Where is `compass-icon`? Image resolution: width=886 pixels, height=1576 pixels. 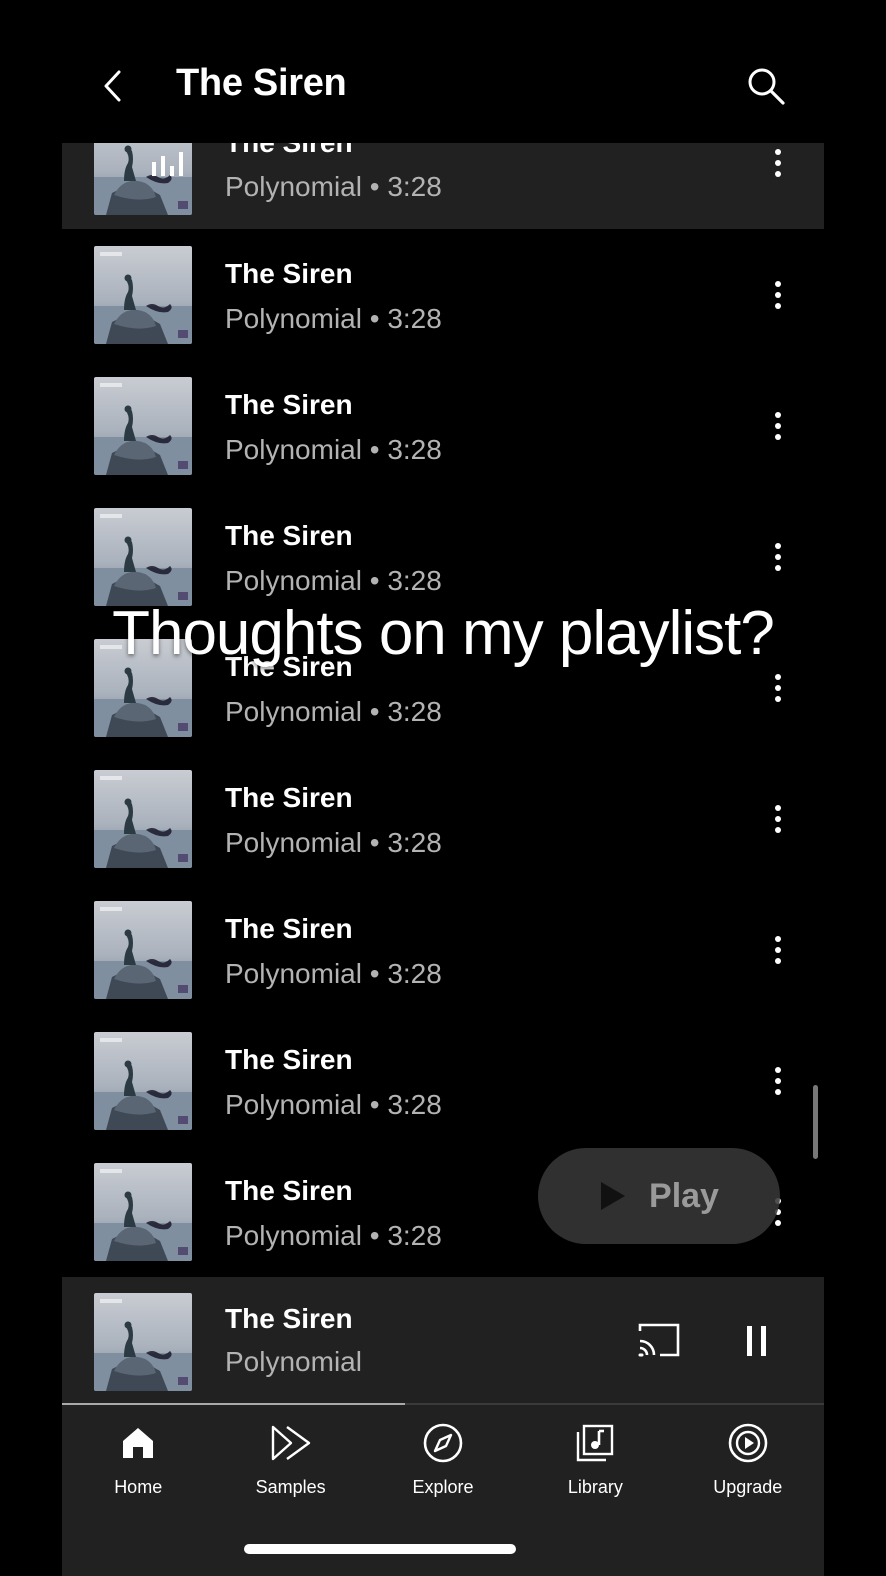 compass-icon is located at coordinates (443, 1443).